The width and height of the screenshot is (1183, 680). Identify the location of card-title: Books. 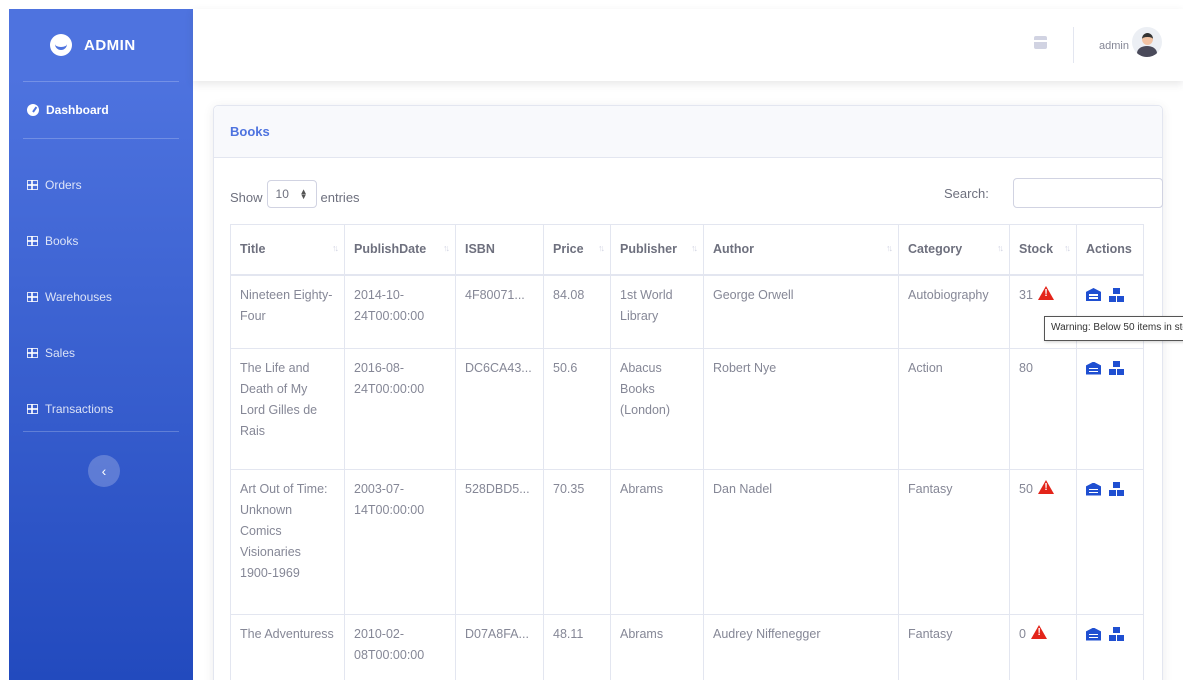
(250, 131).